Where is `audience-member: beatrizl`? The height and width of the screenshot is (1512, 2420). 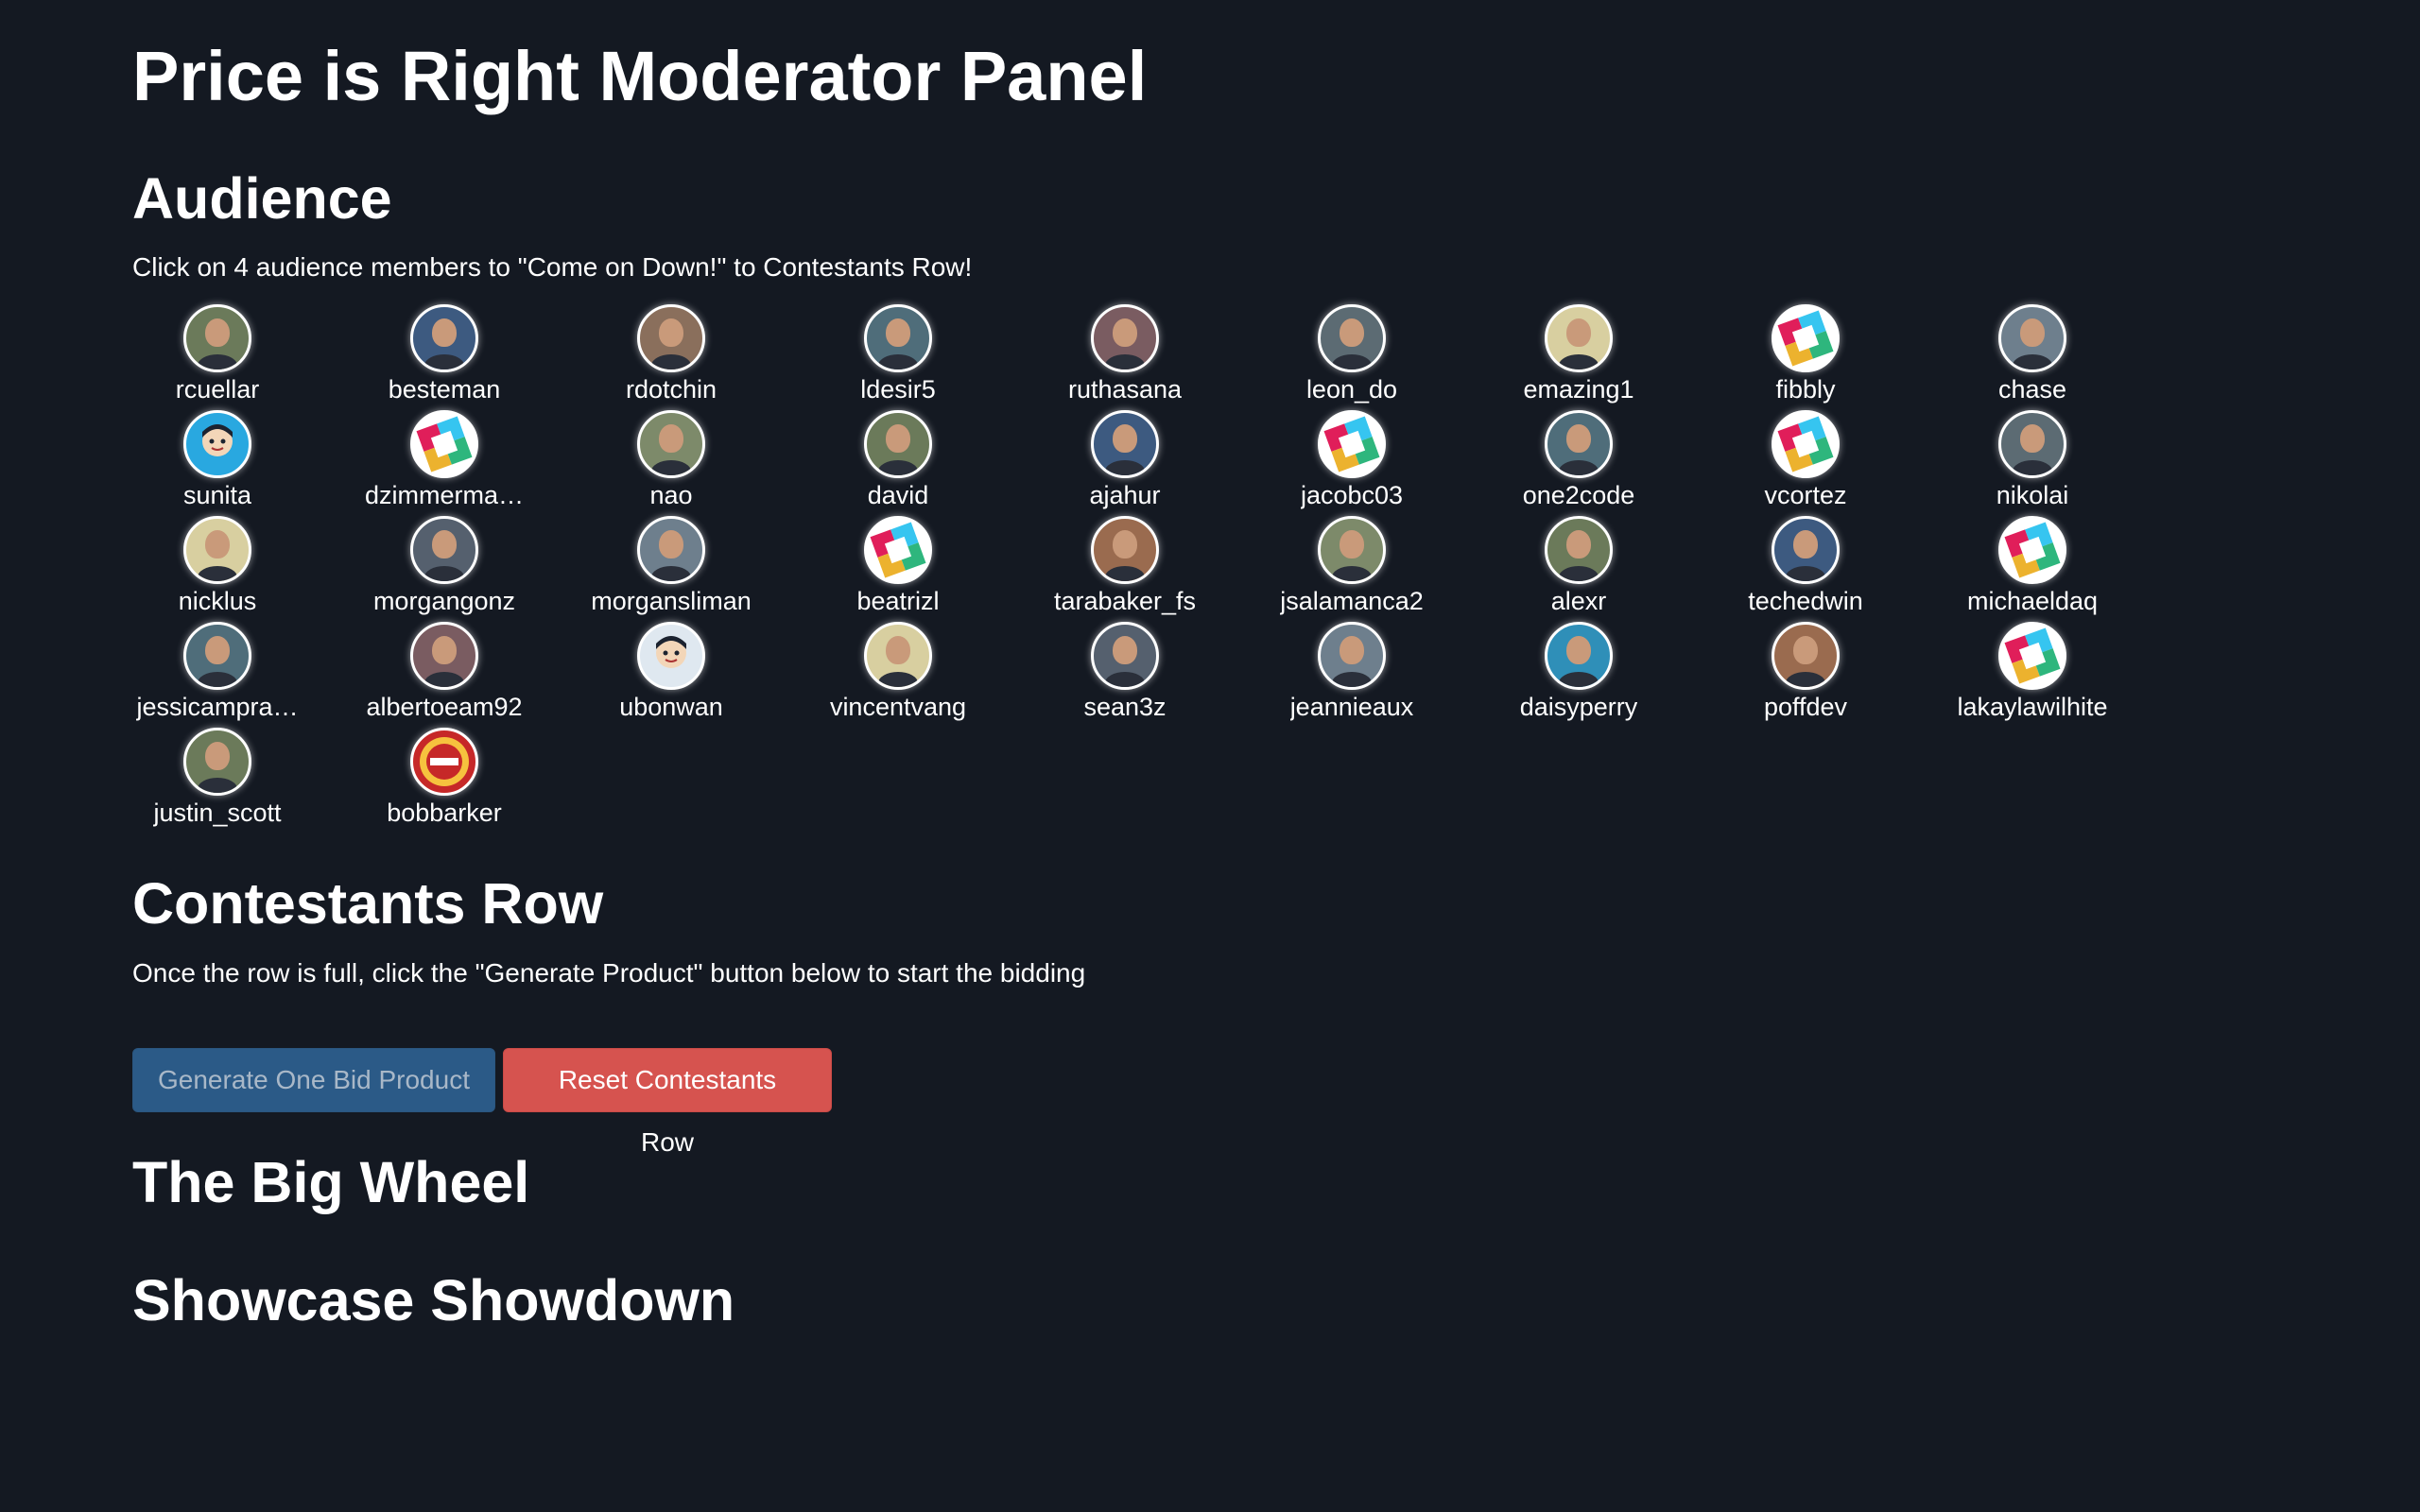
audience-member: beatrizl is located at coordinates (898, 569).